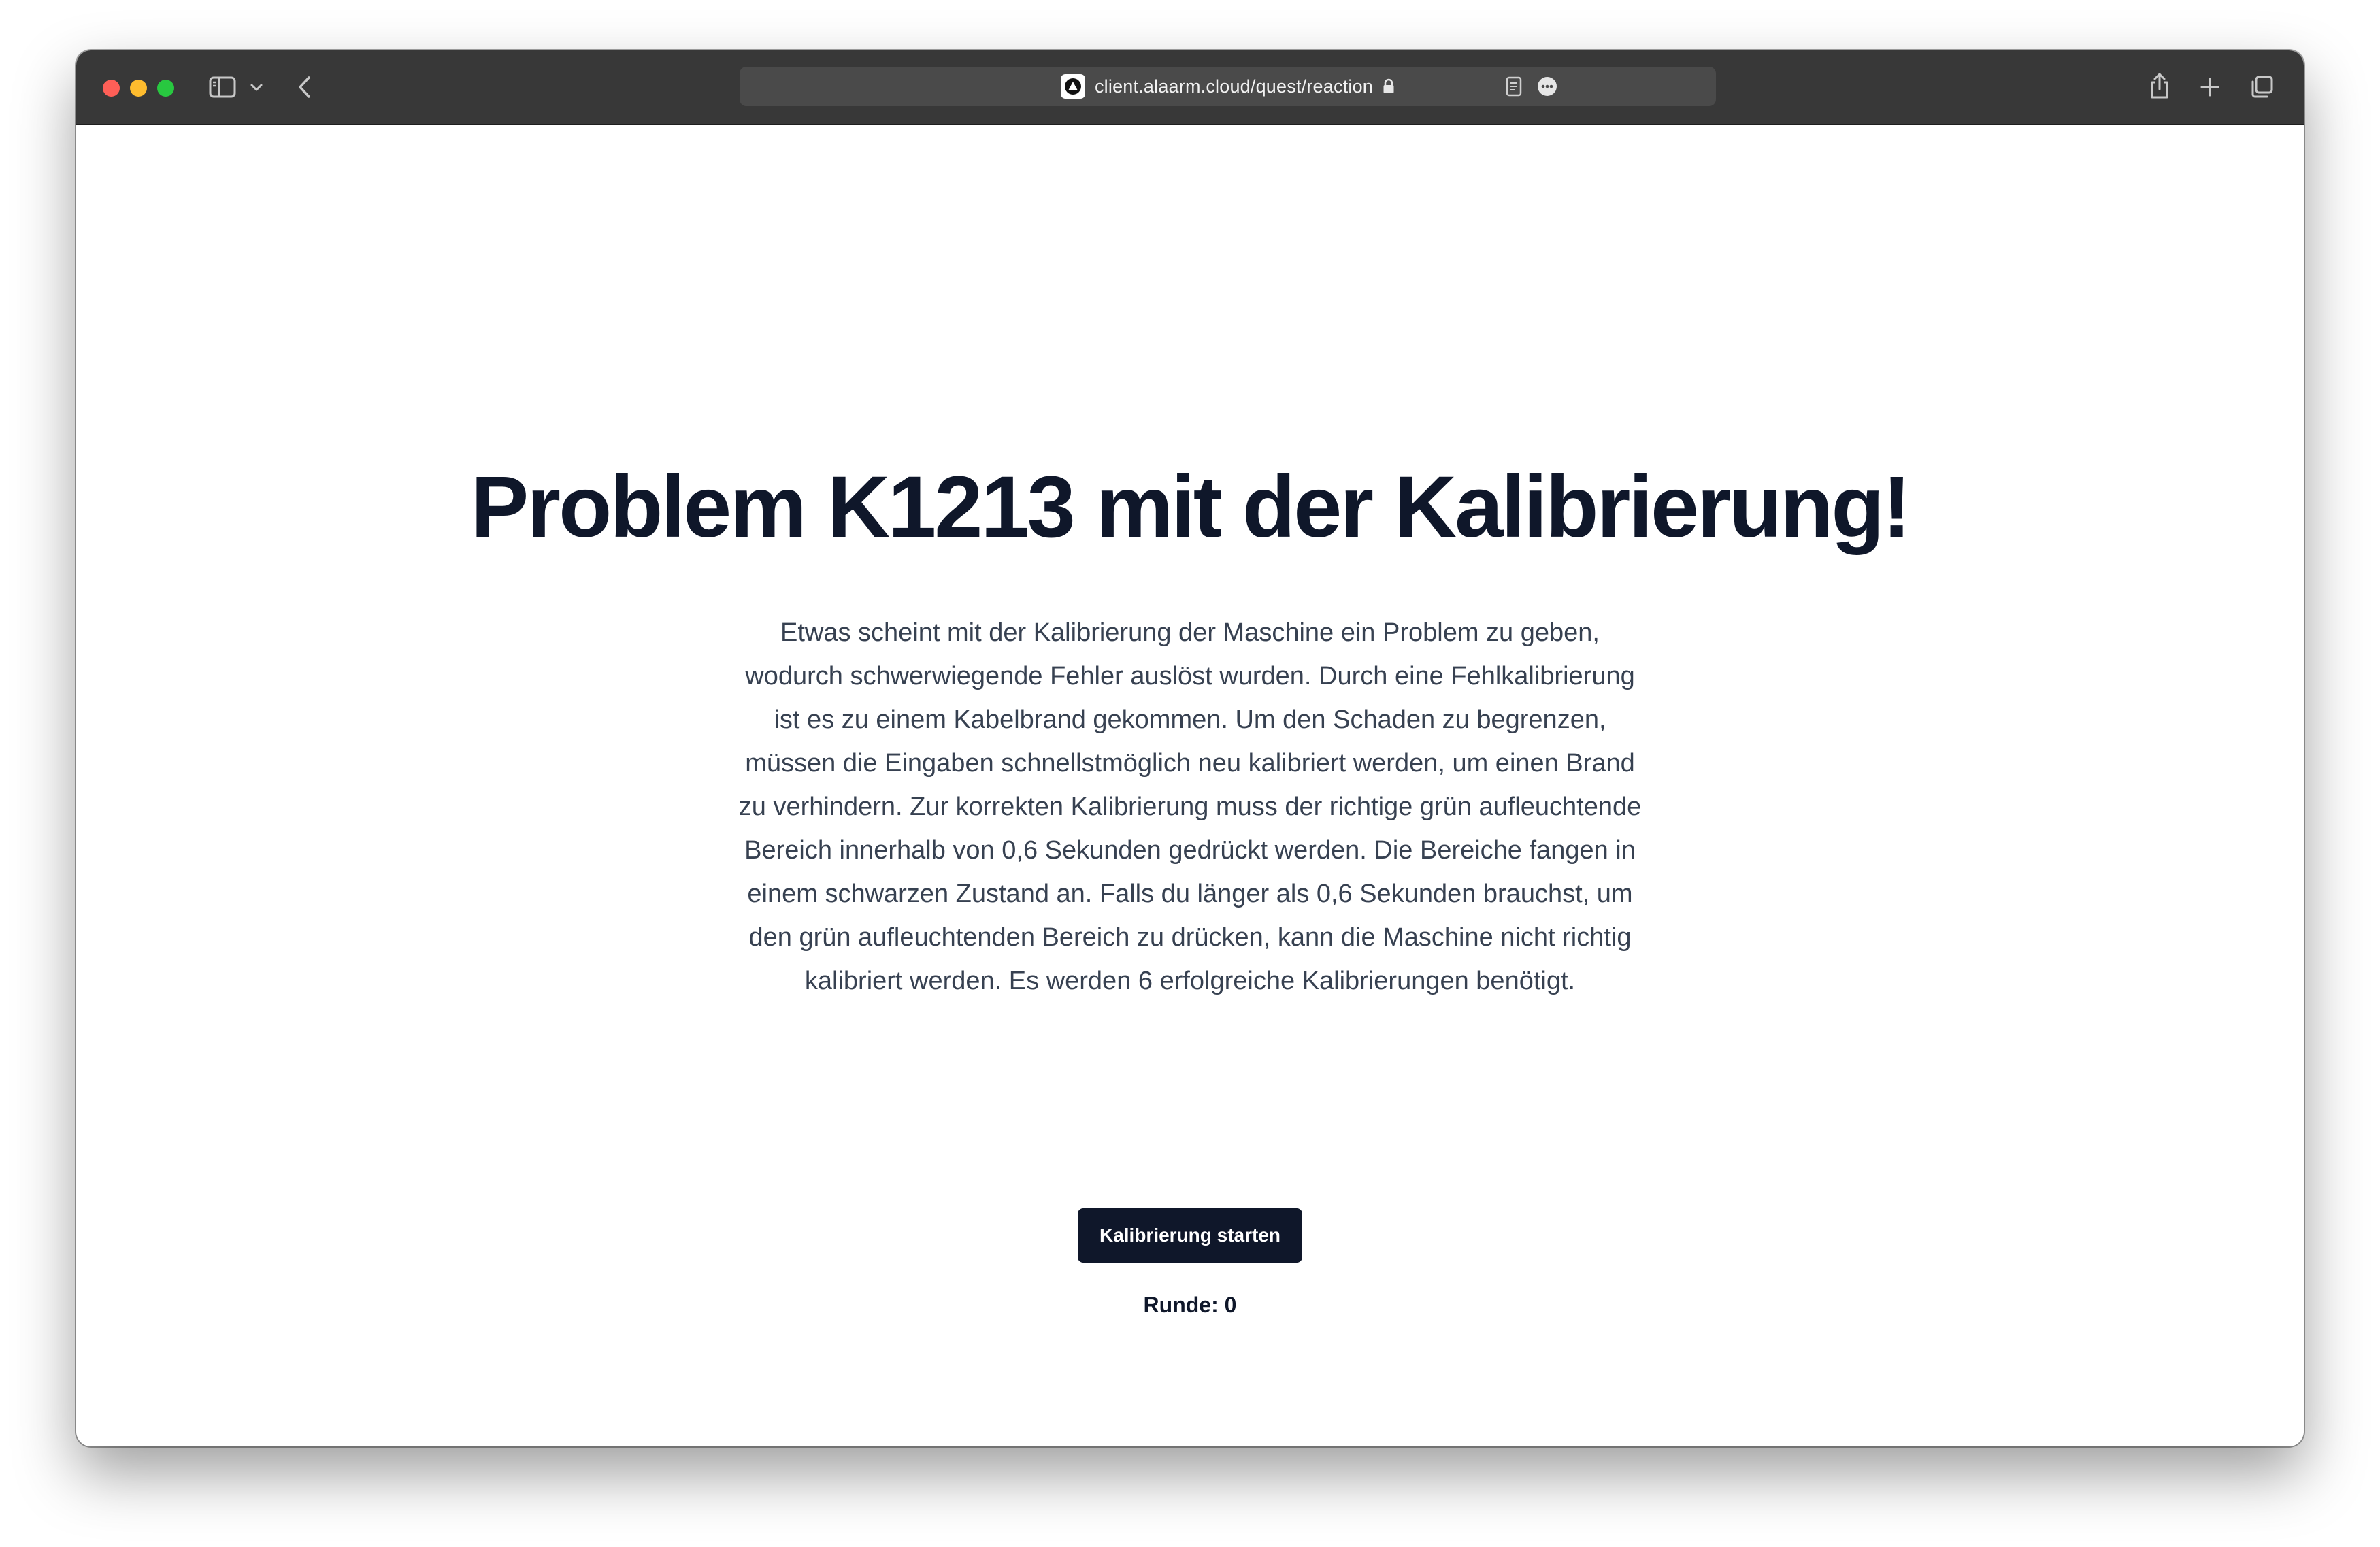 This screenshot has height=1547, width=2380. I want to click on url-text: client.alaarm.cloud/quest/reaction, so click(1234, 87).